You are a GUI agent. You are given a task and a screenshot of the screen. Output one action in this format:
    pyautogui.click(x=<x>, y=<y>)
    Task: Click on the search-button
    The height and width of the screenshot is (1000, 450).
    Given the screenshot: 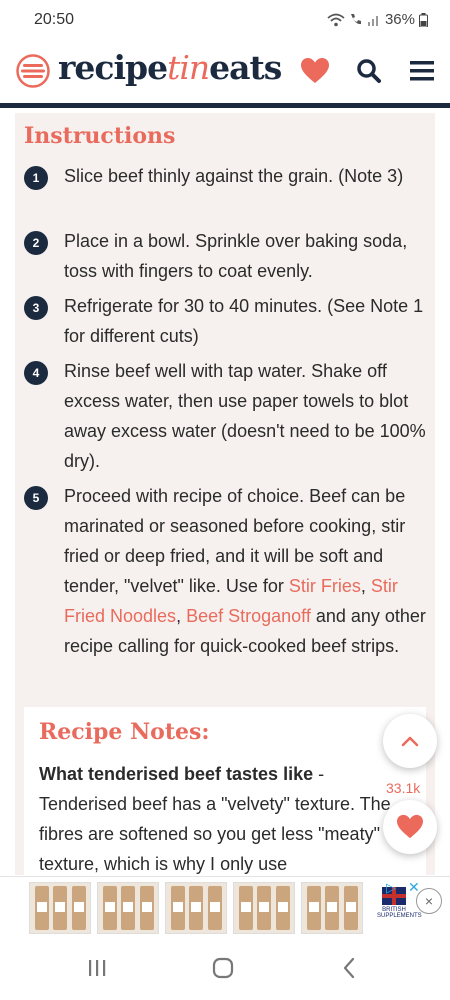 What is the action you would take?
    pyautogui.click(x=369, y=71)
    